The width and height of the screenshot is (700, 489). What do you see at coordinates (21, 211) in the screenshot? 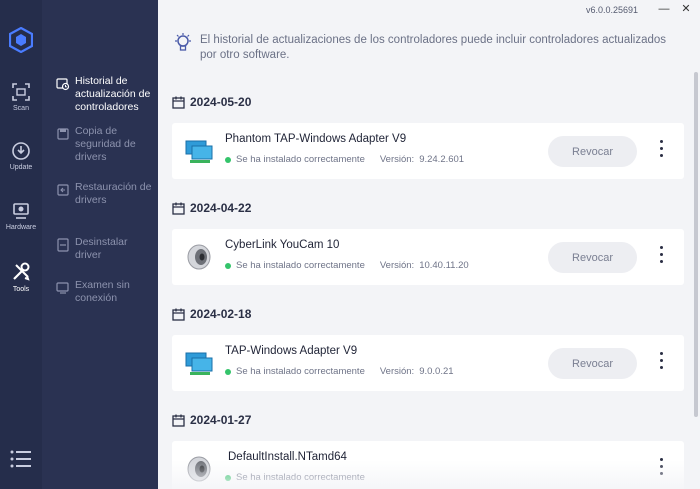
I see `hardware-icon` at bounding box center [21, 211].